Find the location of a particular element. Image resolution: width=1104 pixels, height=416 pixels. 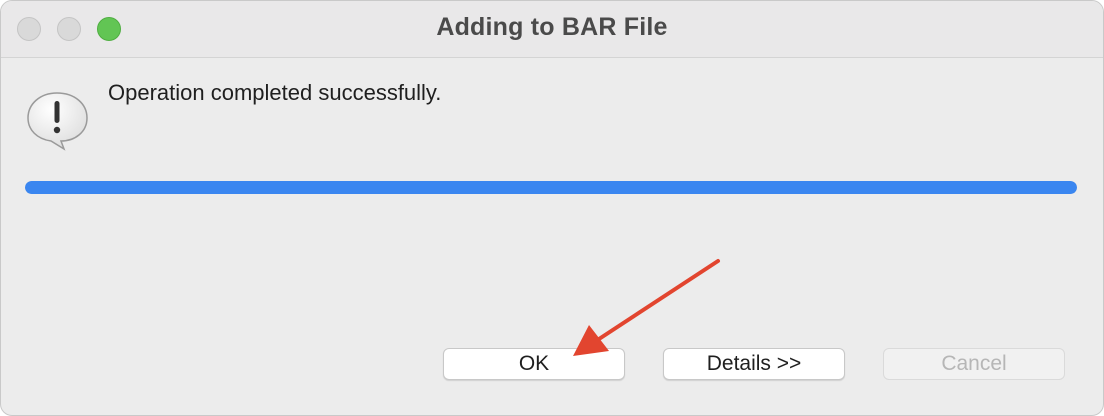

progress-bar is located at coordinates (551, 187).